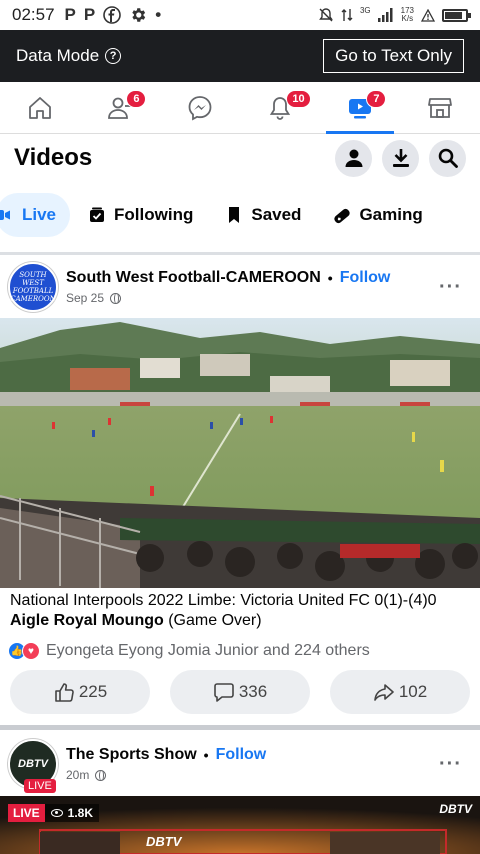 Image resolution: width=480 pixels, height=854 pixels. I want to click on search-button, so click(447, 158).